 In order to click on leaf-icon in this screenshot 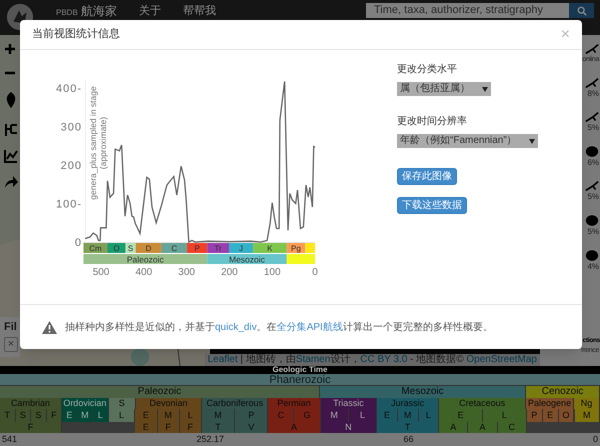, I will do `click(11, 100)`.